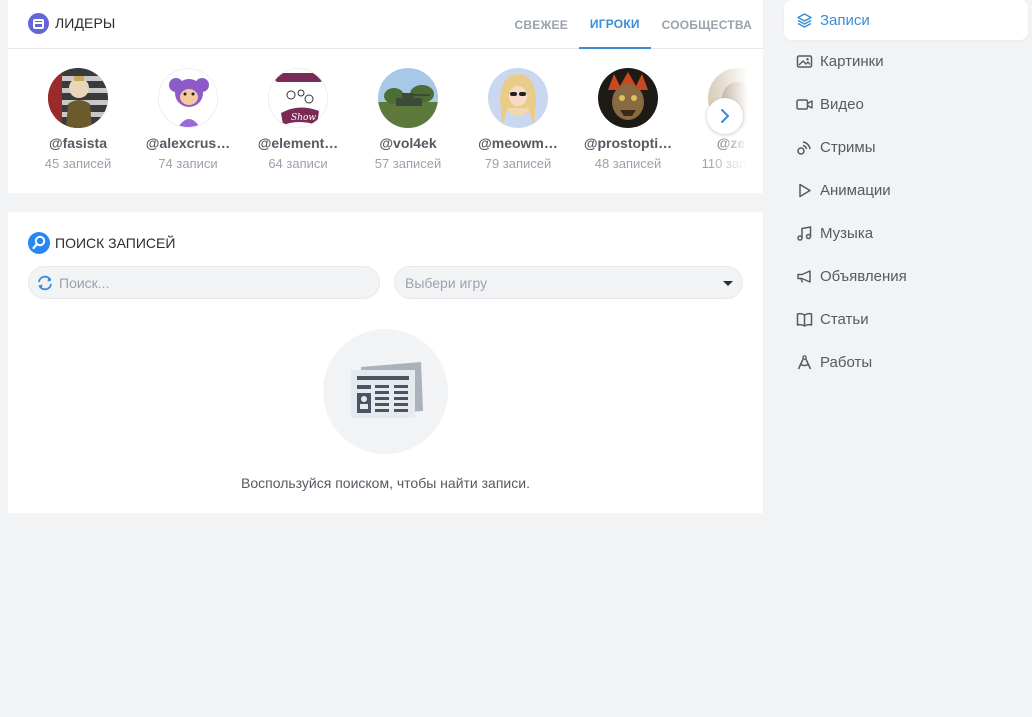 This screenshot has height=717, width=1032. I want to click on tab-fresh: СВЕЖЕЕ, so click(541, 24).